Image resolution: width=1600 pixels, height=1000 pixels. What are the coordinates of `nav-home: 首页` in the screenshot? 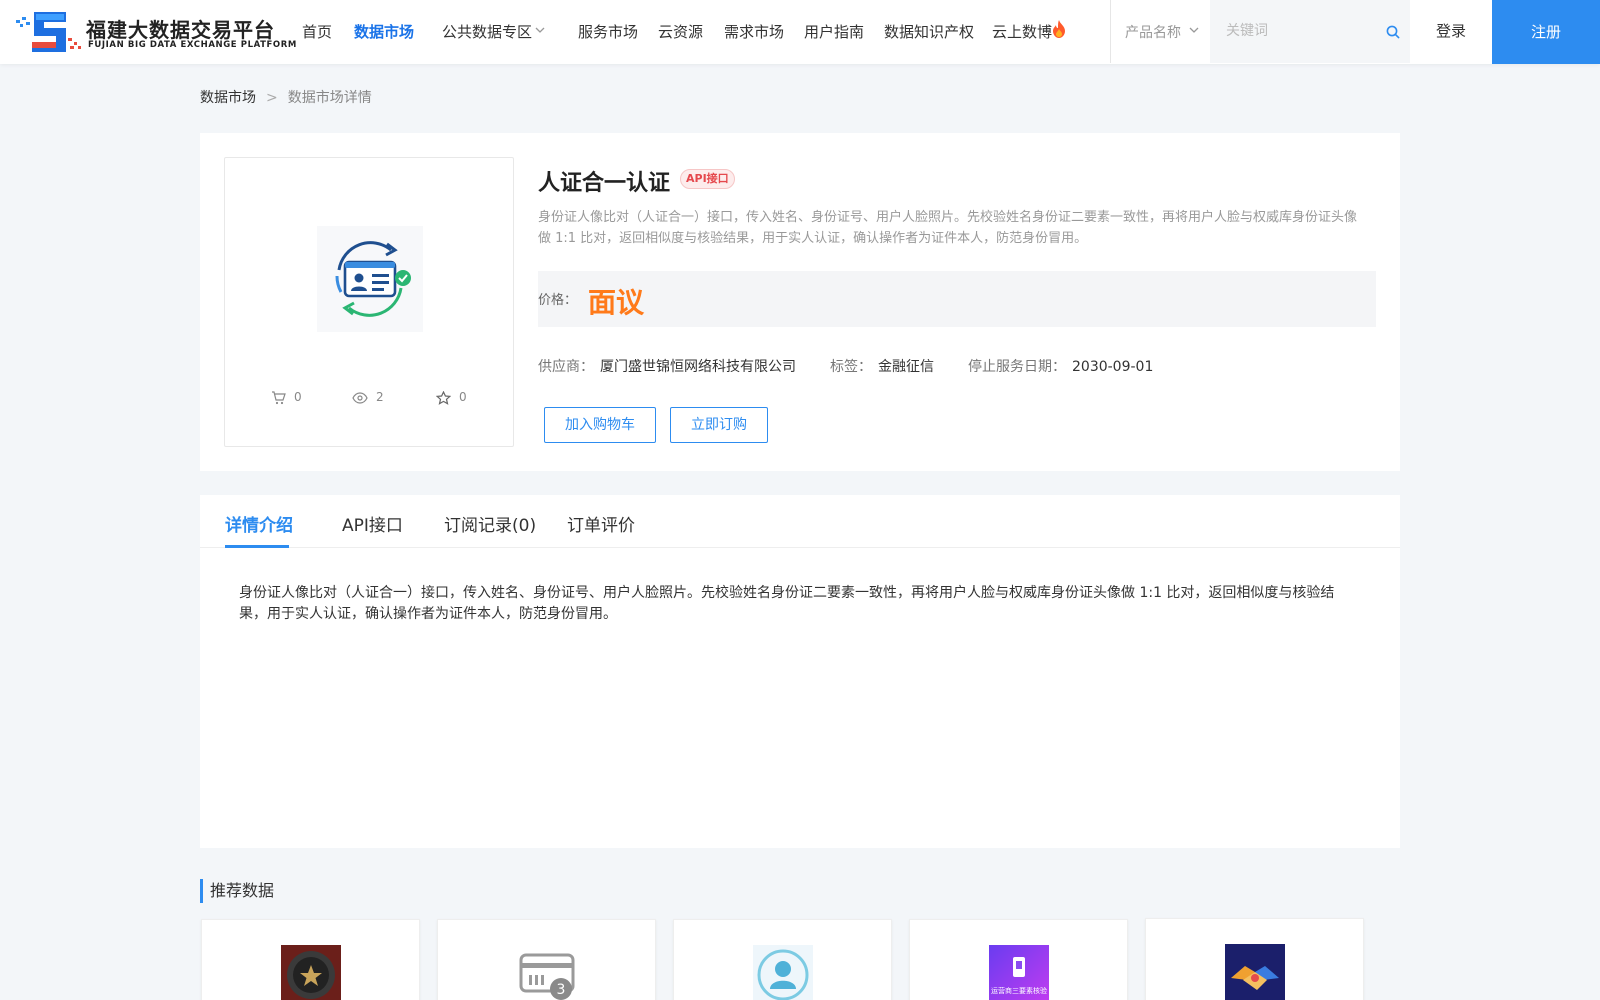 It's located at (317, 31).